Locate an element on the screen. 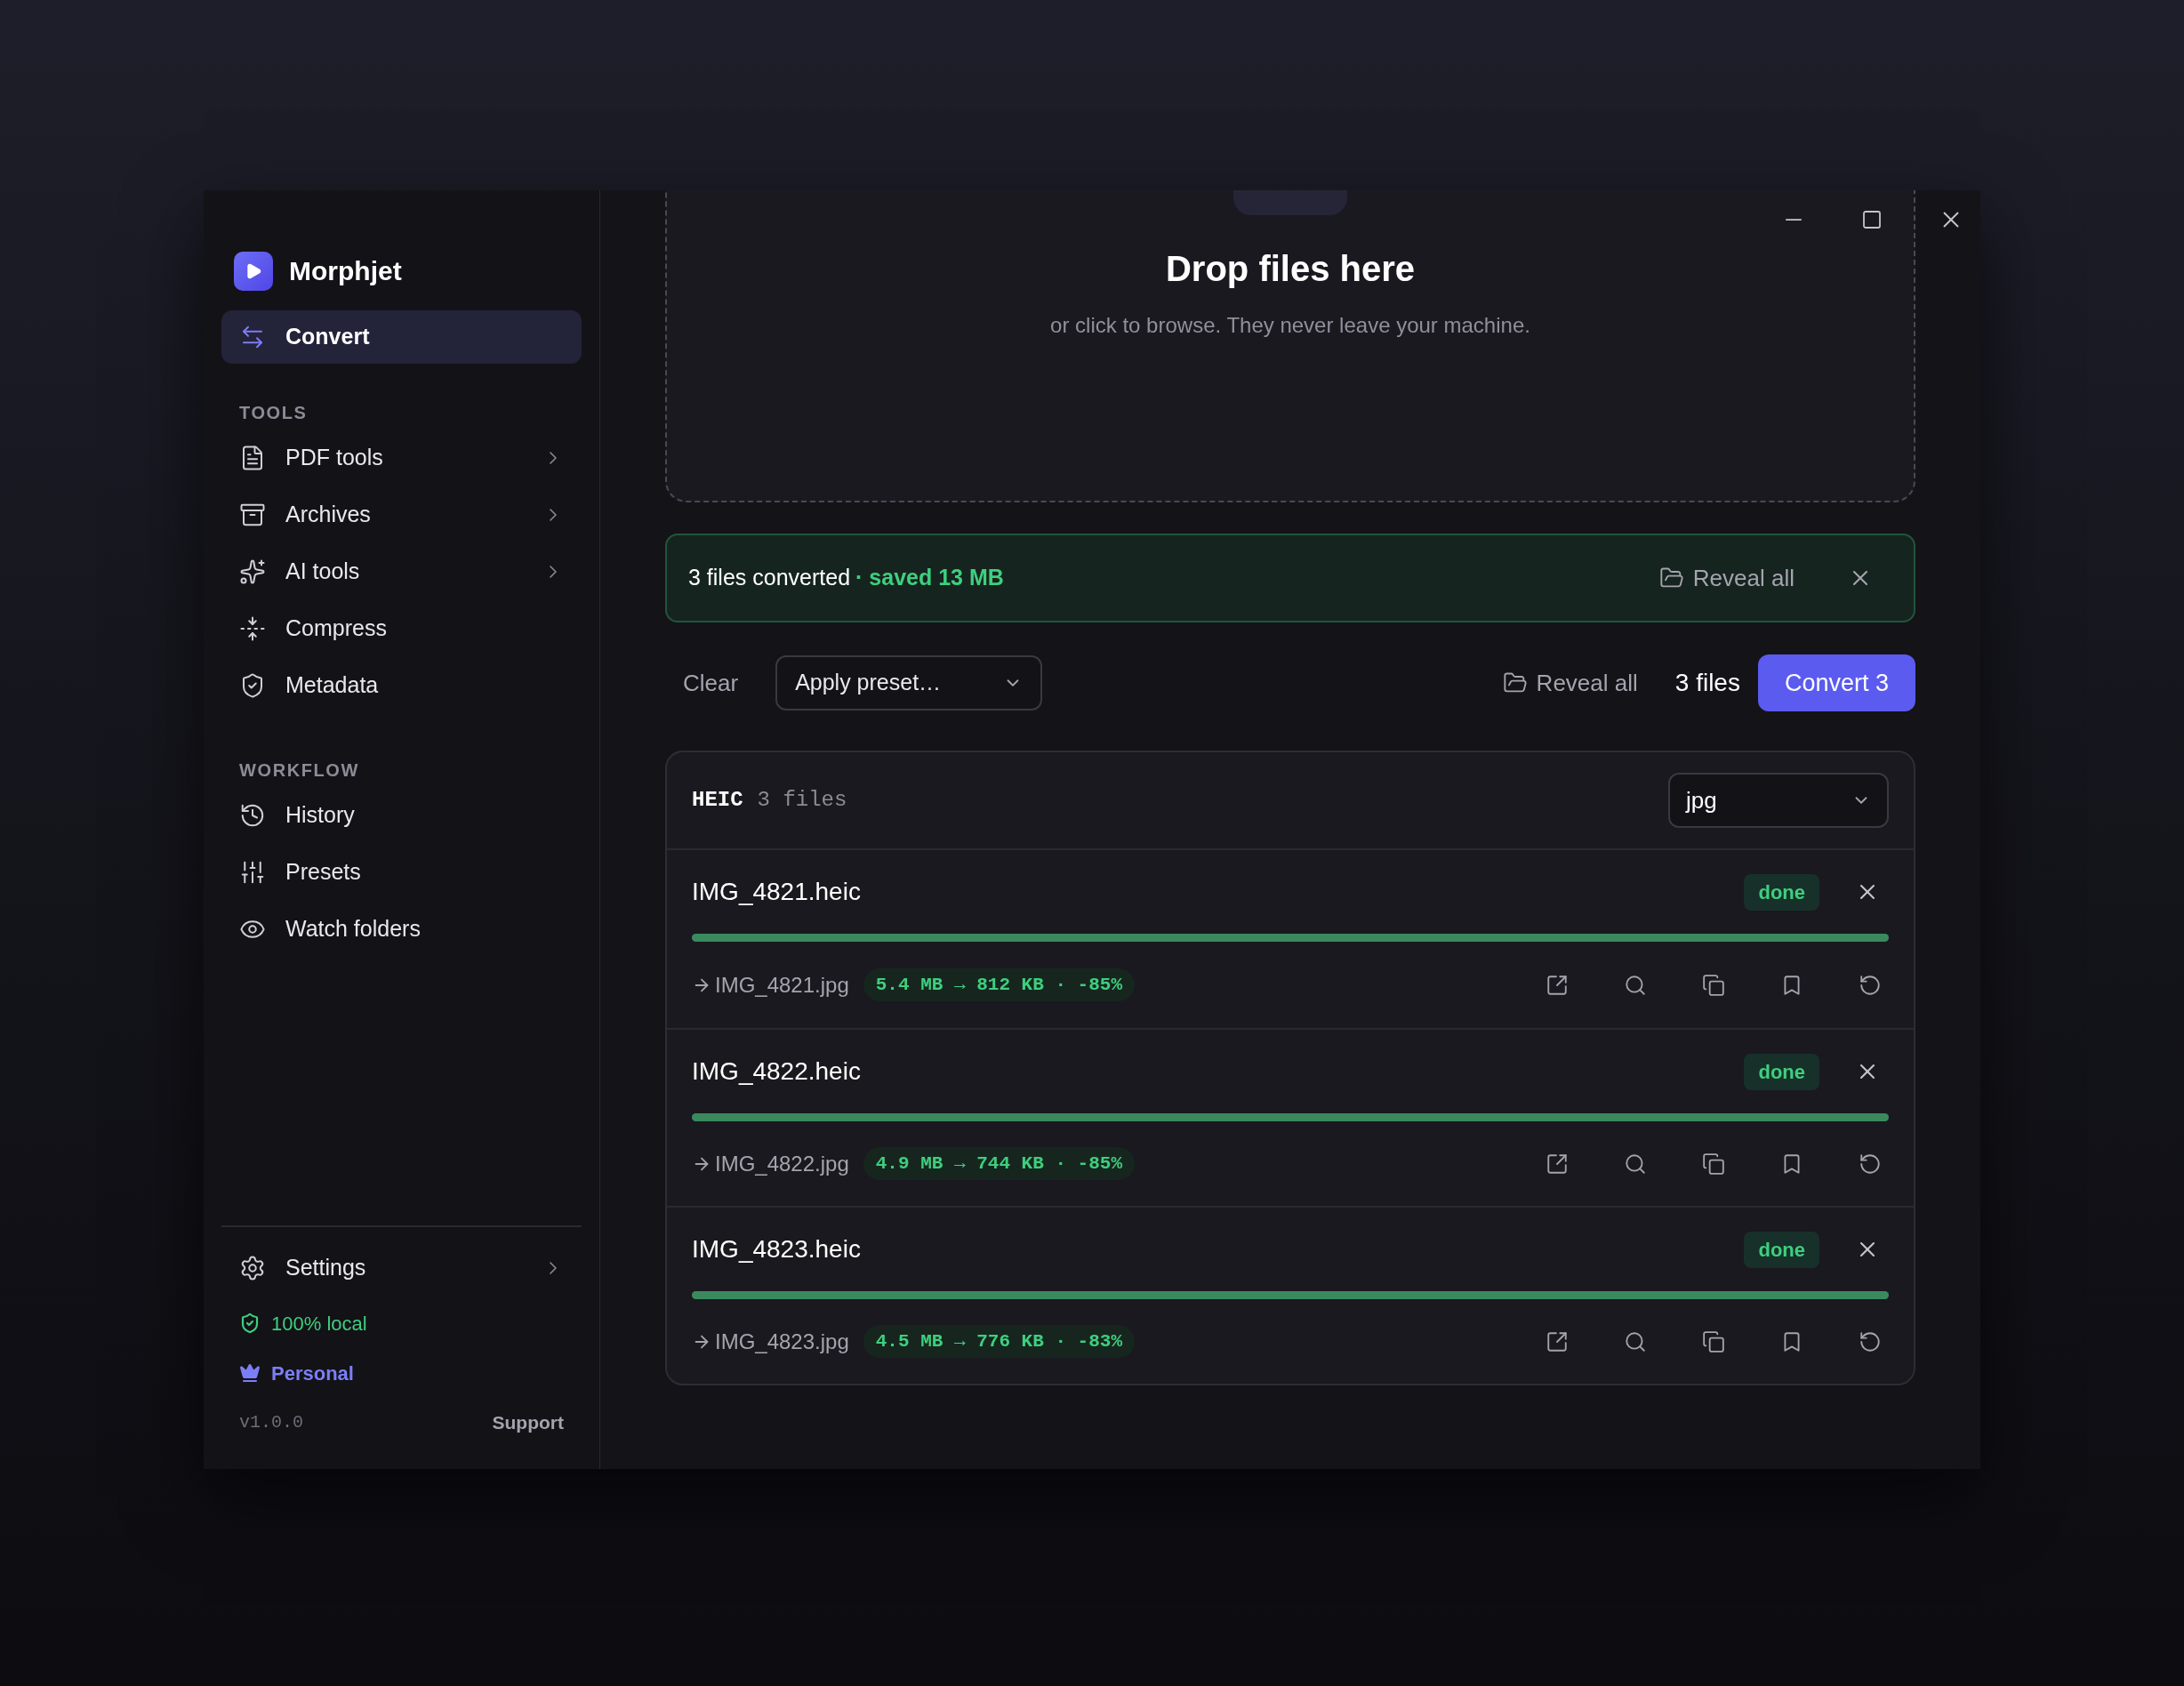 The image size is (2184, 1686). maximize-icon is located at coordinates (1872, 219).